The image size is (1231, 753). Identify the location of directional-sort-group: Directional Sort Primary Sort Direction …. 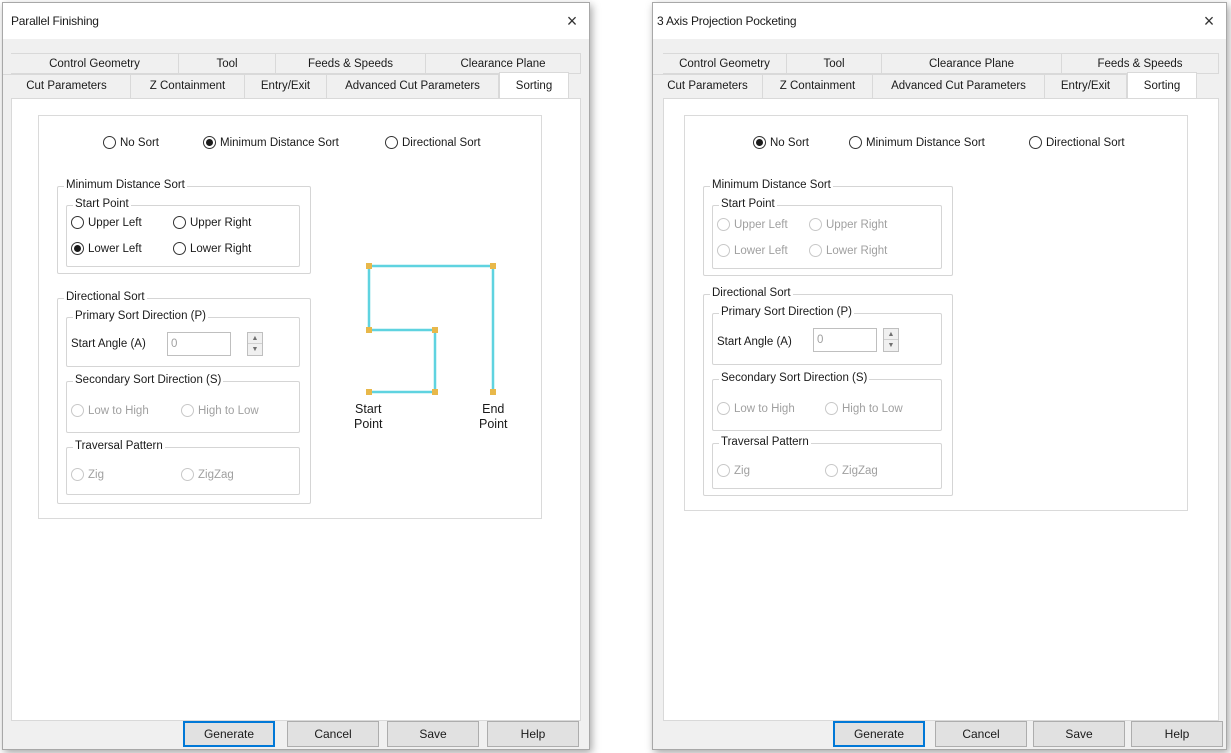
(828, 391).